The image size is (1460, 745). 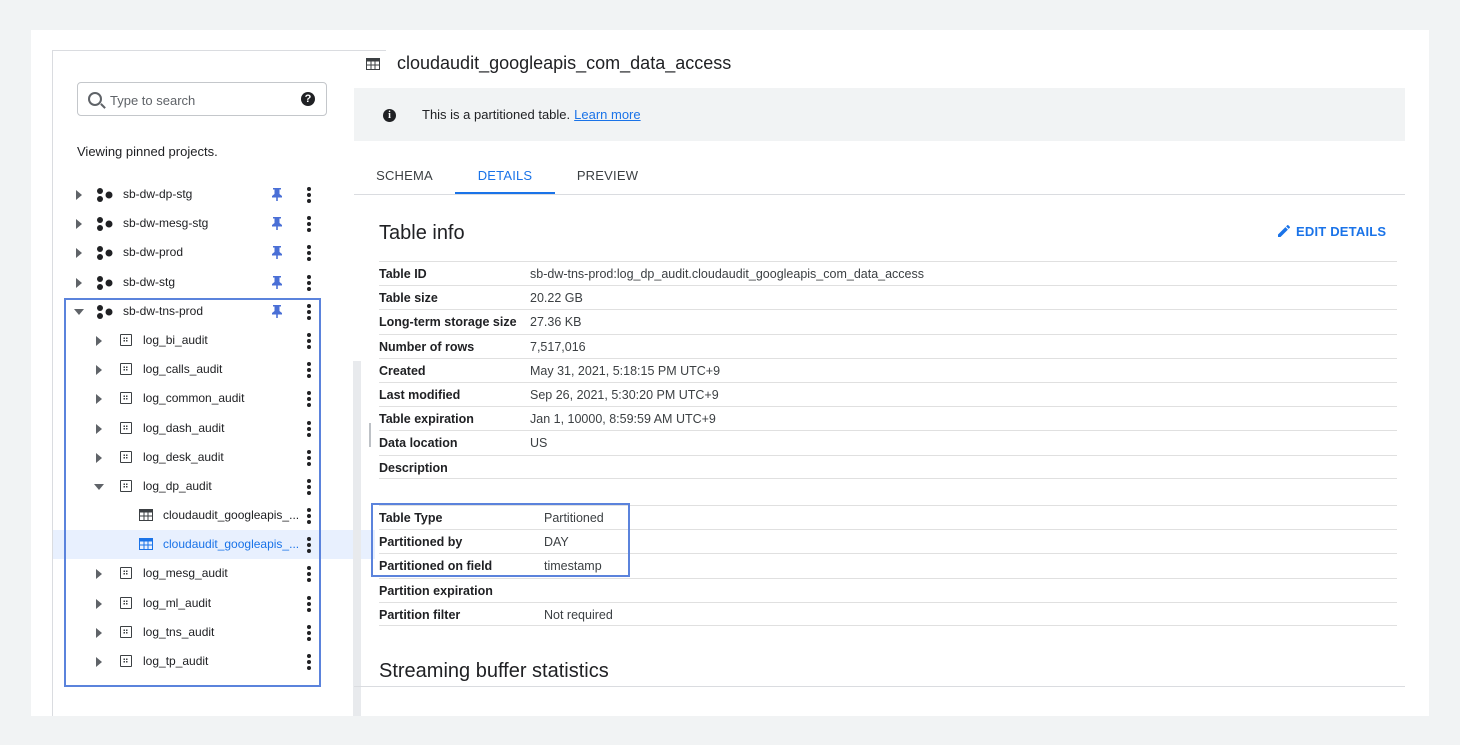 I want to click on tree-row-dataset: log_ml_audit, so click(x=214, y=603).